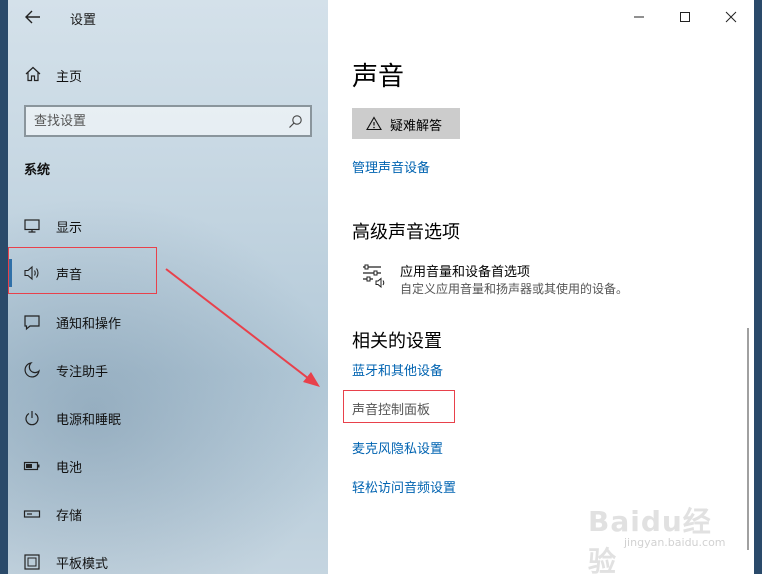  Describe the element at coordinates (89, 324) in the screenshot. I see `sidebar-item-label: 通知和操作` at that location.